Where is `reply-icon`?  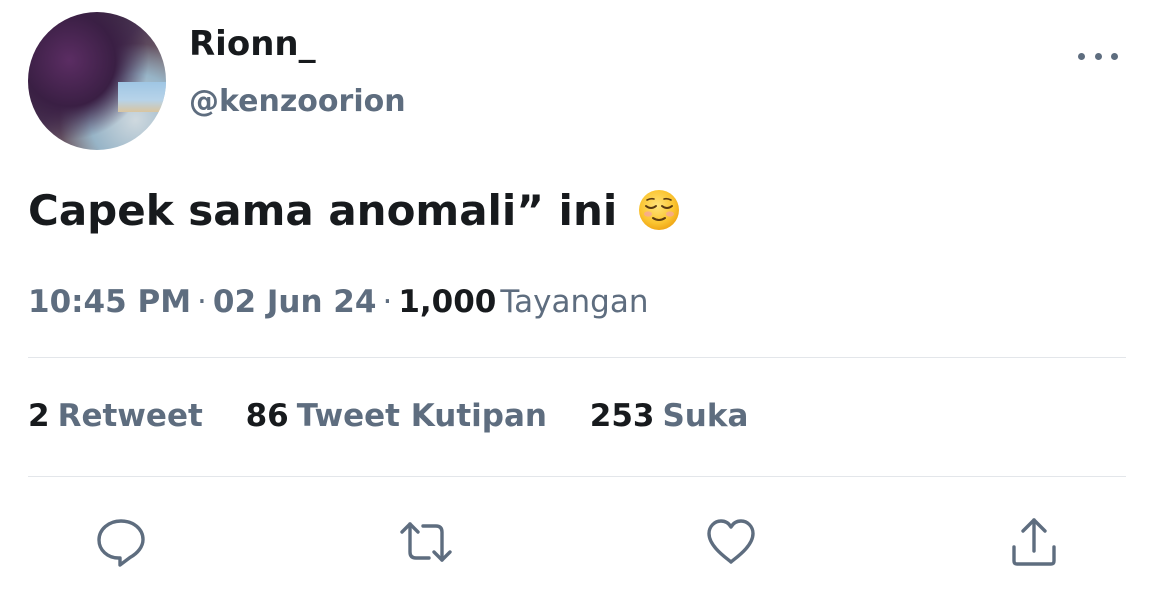 reply-icon is located at coordinates (121, 543).